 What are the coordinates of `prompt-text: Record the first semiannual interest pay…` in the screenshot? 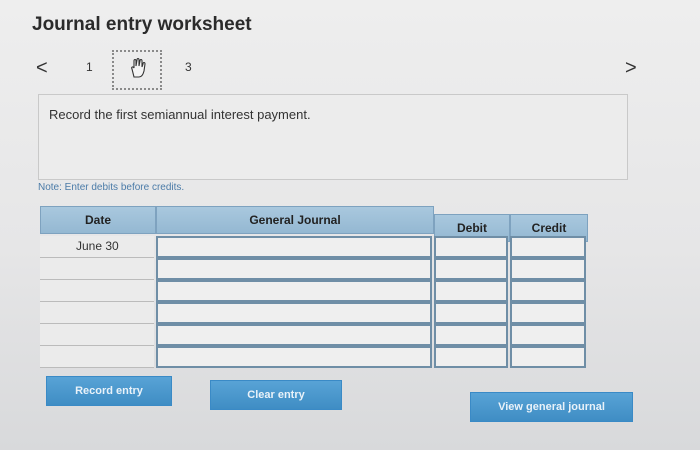 It's located at (180, 114).